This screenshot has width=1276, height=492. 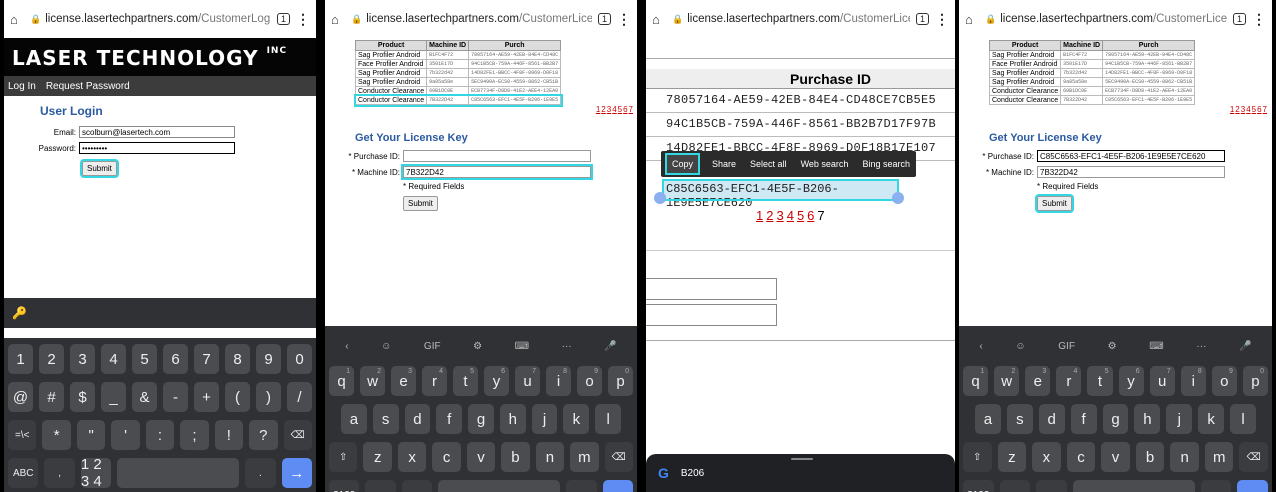 I want to click on key: (, so click(x=237, y=397).